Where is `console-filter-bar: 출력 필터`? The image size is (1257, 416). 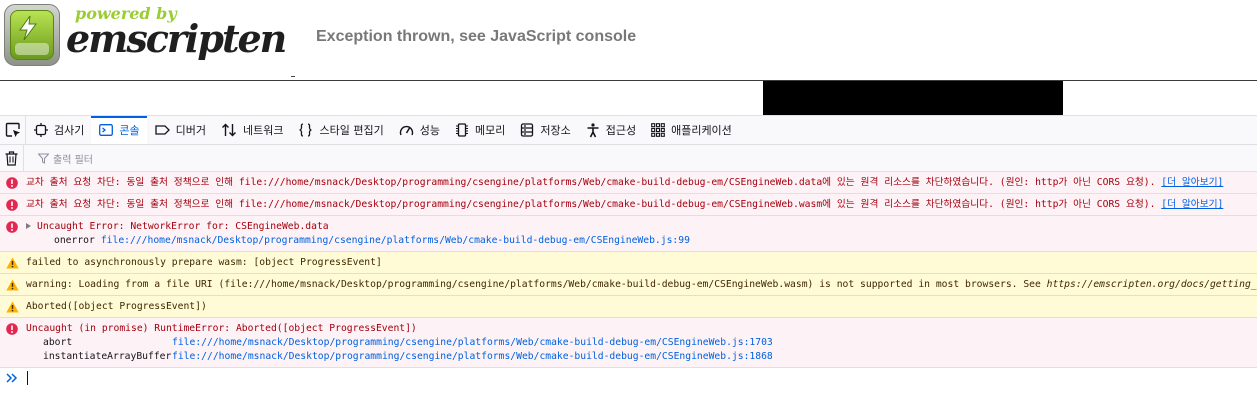
console-filter-bar: 출력 필터 is located at coordinates (628, 158).